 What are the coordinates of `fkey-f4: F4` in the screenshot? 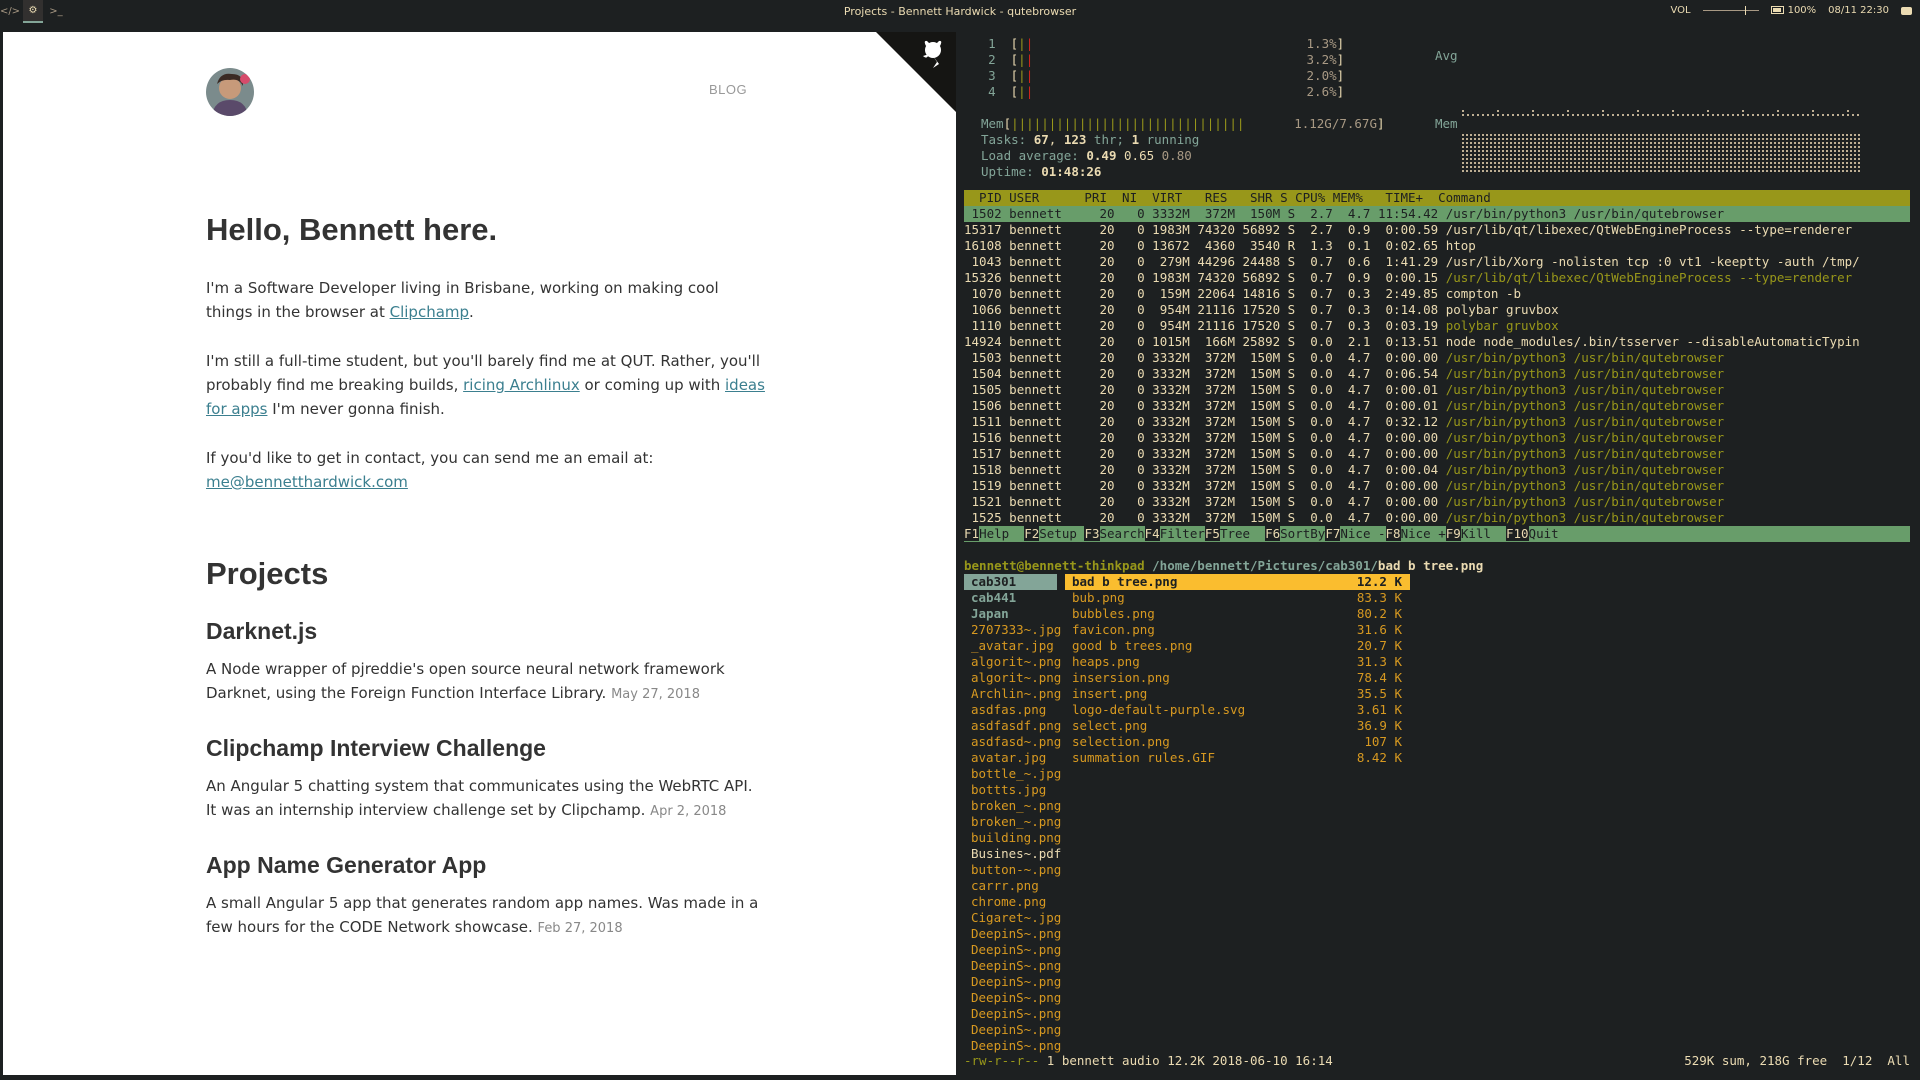 It's located at (1152, 533).